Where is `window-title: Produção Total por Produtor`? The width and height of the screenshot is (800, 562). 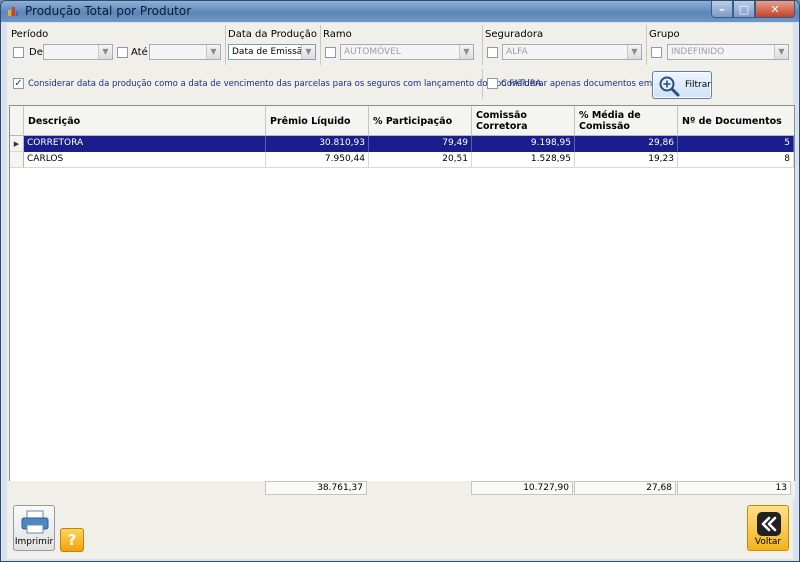
window-title: Produção Total por Produtor is located at coordinates (108, 11).